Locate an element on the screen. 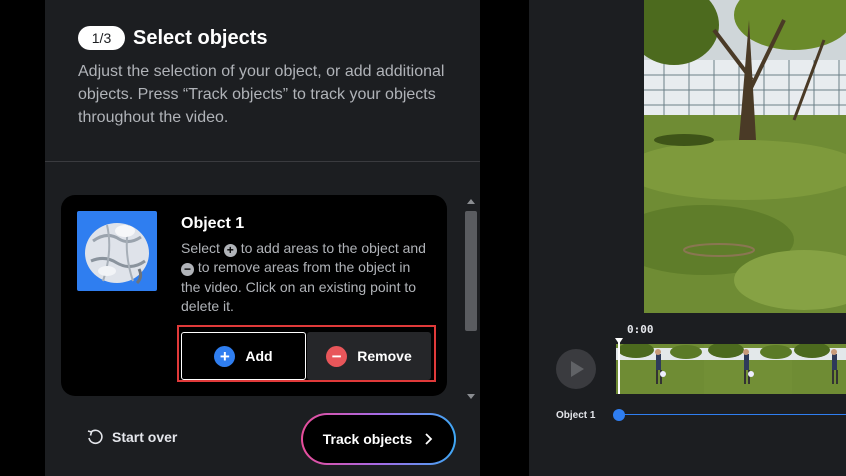 The height and width of the screenshot is (476, 846). remove-button-label: Remove is located at coordinates (384, 356).